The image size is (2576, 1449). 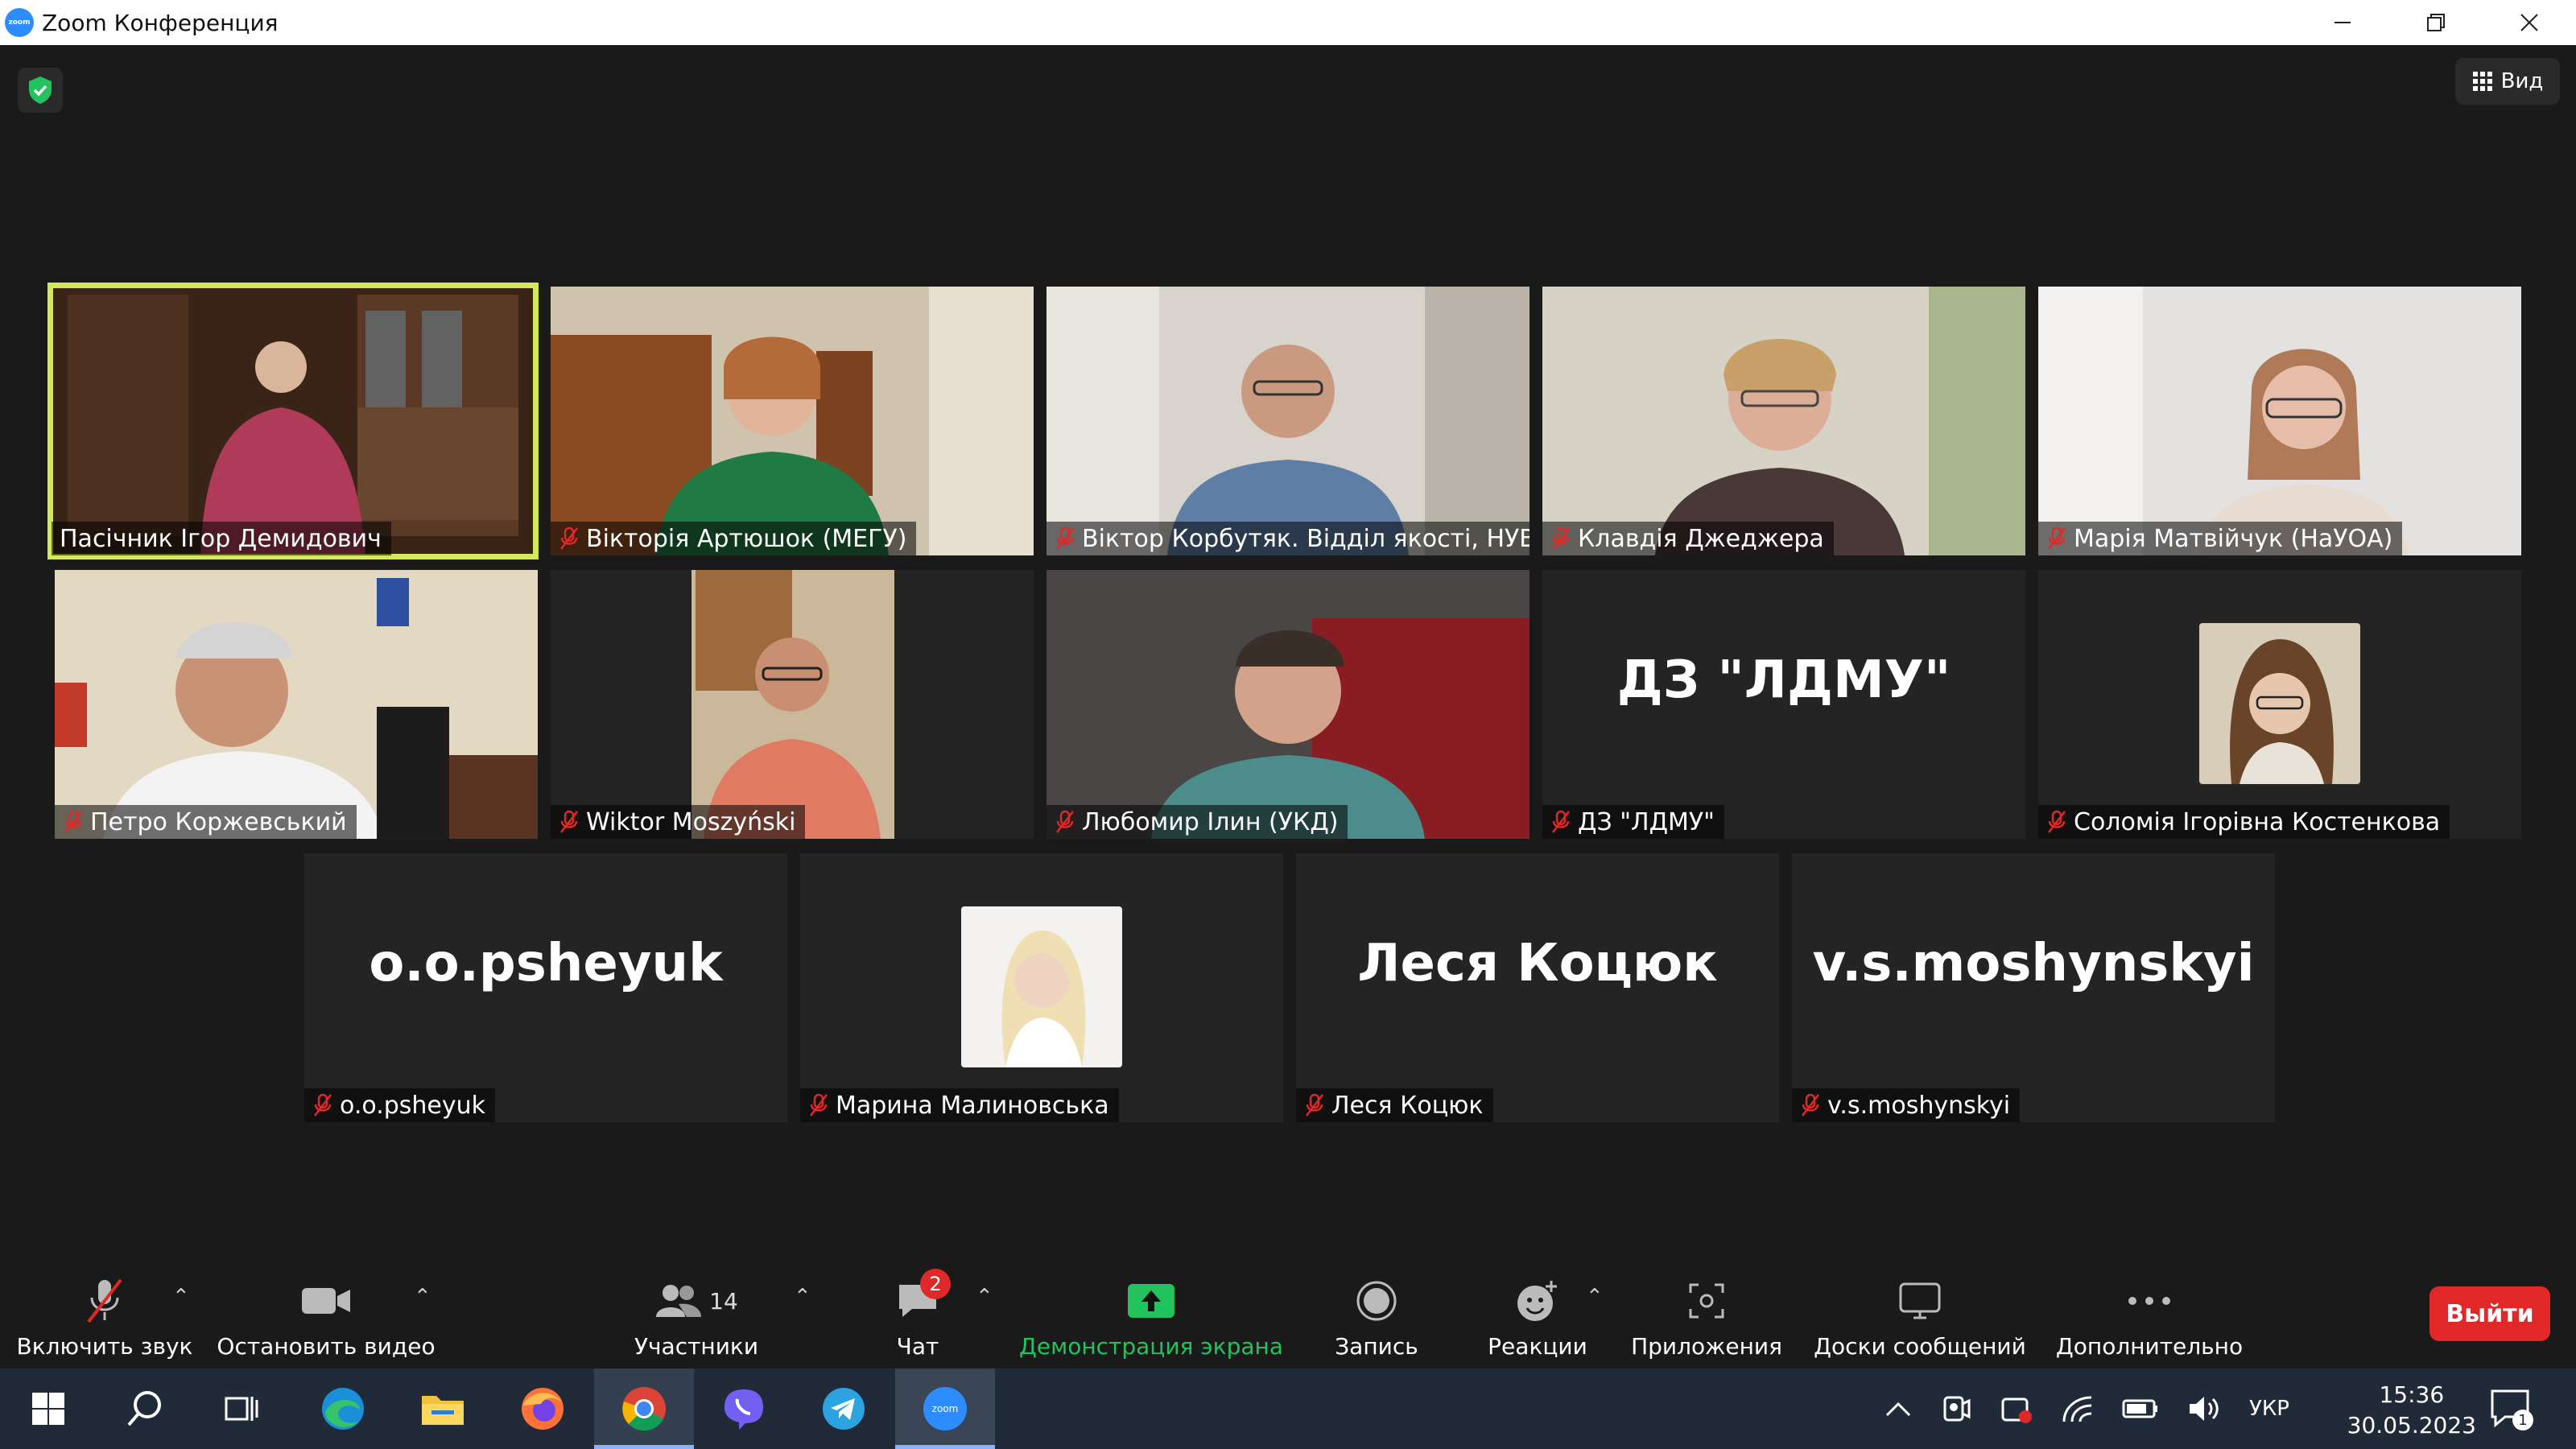 What do you see at coordinates (2149, 1301) in the screenshot?
I see `more-dots-icon` at bounding box center [2149, 1301].